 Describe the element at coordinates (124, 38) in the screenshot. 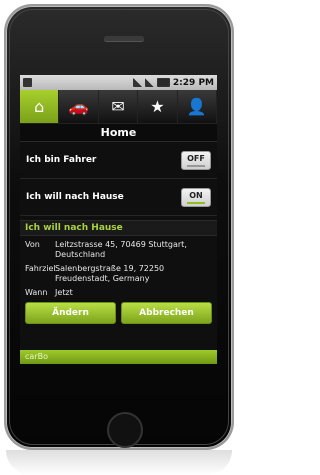

I see `earpiece-speaker` at that location.